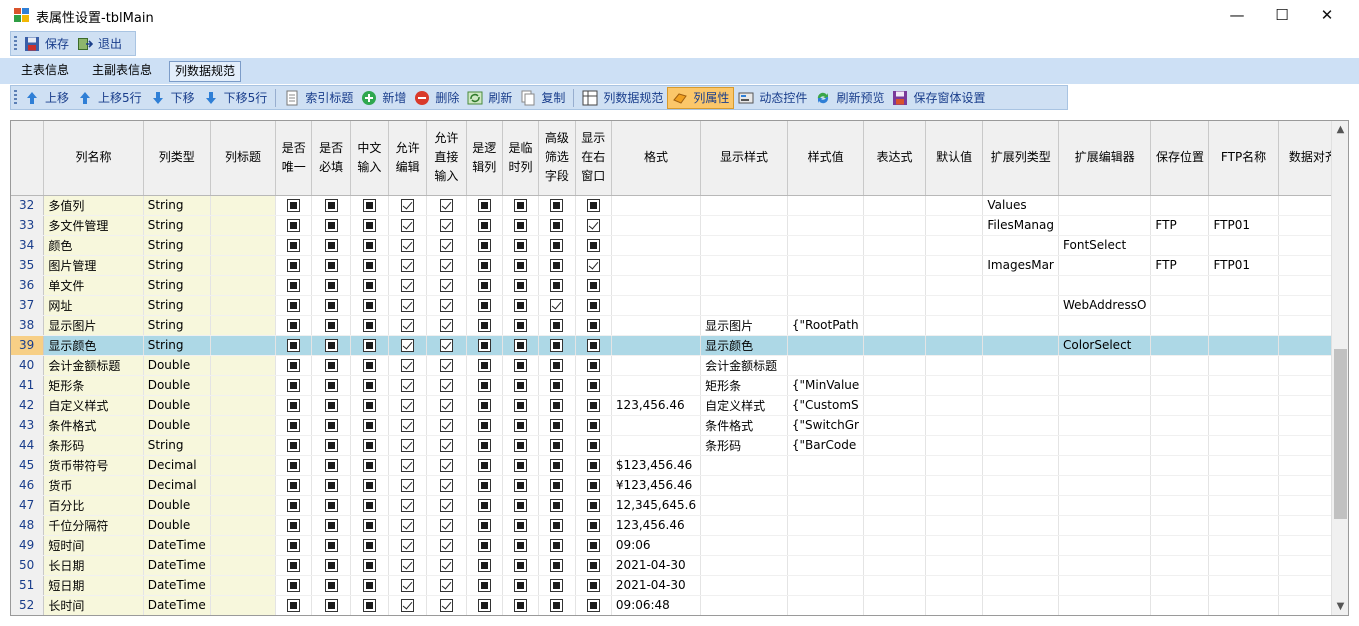 The width and height of the screenshot is (1359, 626). Describe the element at coordinates (93, 525) in the screenshot. I see `cell-column-name: 千位分隔符` at that location.